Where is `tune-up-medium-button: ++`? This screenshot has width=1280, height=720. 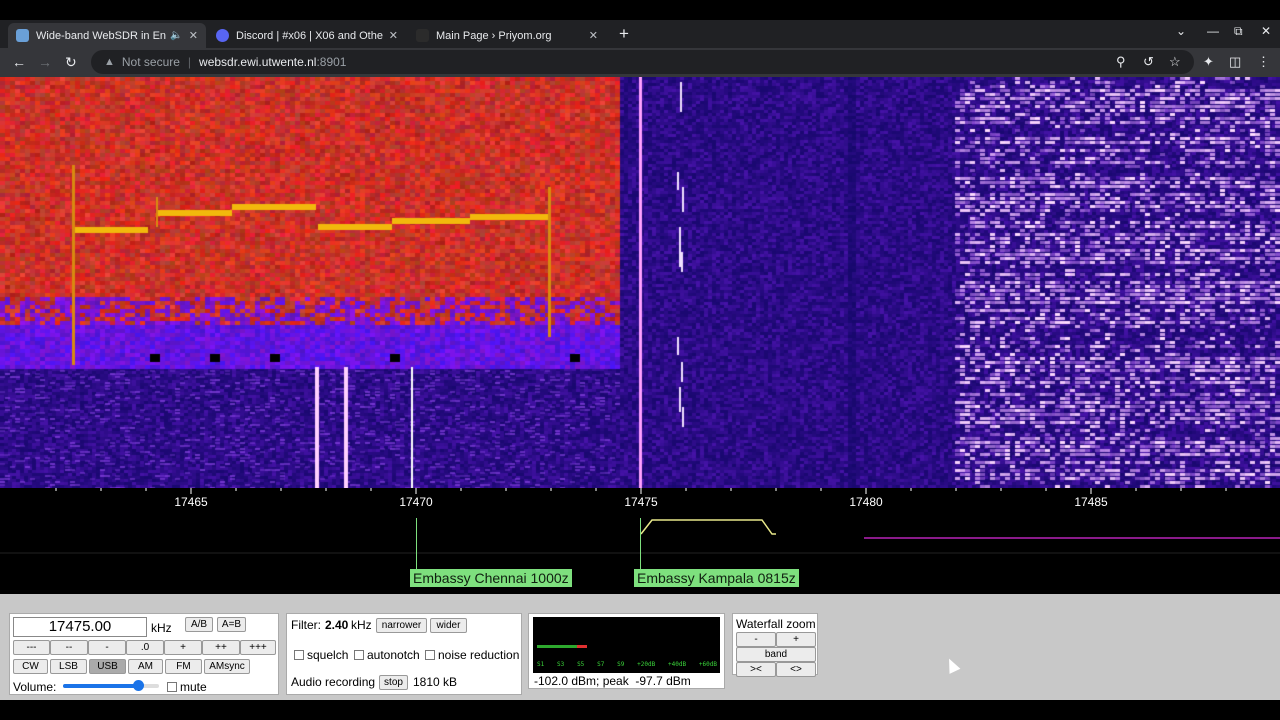 tune-up-medium-button: ++ is located at coordinates (221, 647).